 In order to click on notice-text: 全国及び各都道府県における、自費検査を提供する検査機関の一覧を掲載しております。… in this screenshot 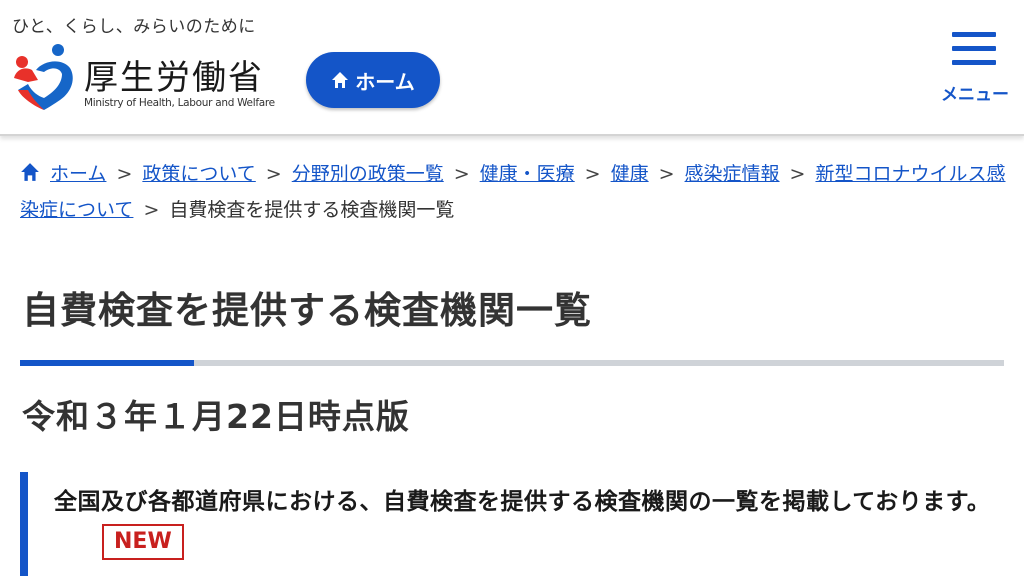, I will do `click(530, 523)`.